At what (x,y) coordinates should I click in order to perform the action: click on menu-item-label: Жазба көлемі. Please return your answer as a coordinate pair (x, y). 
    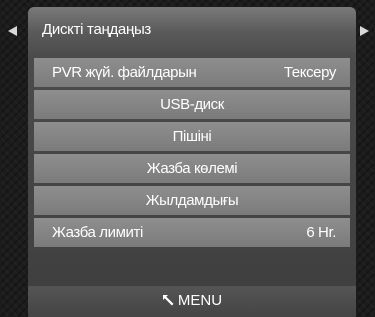
    Looking at the image, I should click on (192, 168).